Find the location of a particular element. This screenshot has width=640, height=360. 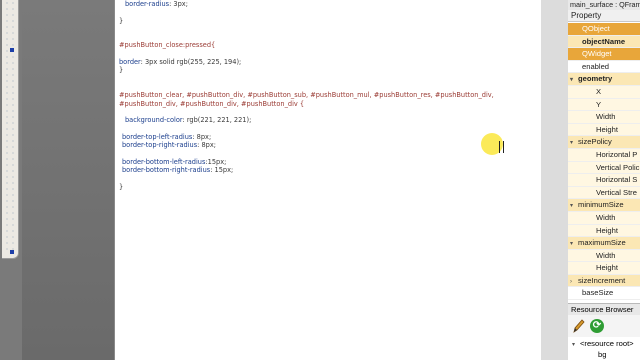

code-line: #pushButton_close:pressed{ is located at coordinates (306, 45).